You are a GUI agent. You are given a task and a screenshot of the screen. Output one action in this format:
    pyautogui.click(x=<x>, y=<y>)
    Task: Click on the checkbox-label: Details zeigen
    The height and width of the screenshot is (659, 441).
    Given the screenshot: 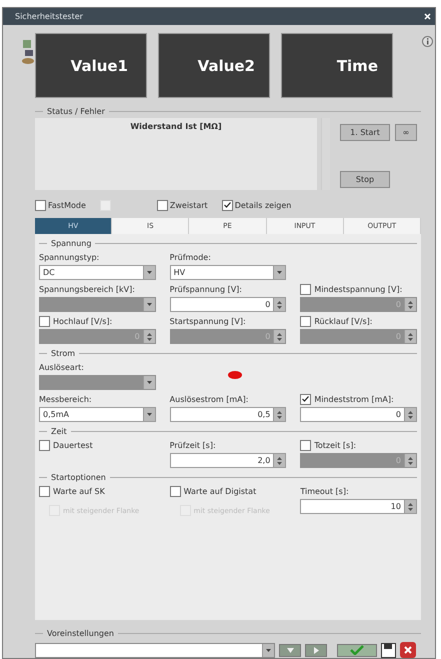 What is the action you would take?
    pyautogui.click(x=263, y=205)
    